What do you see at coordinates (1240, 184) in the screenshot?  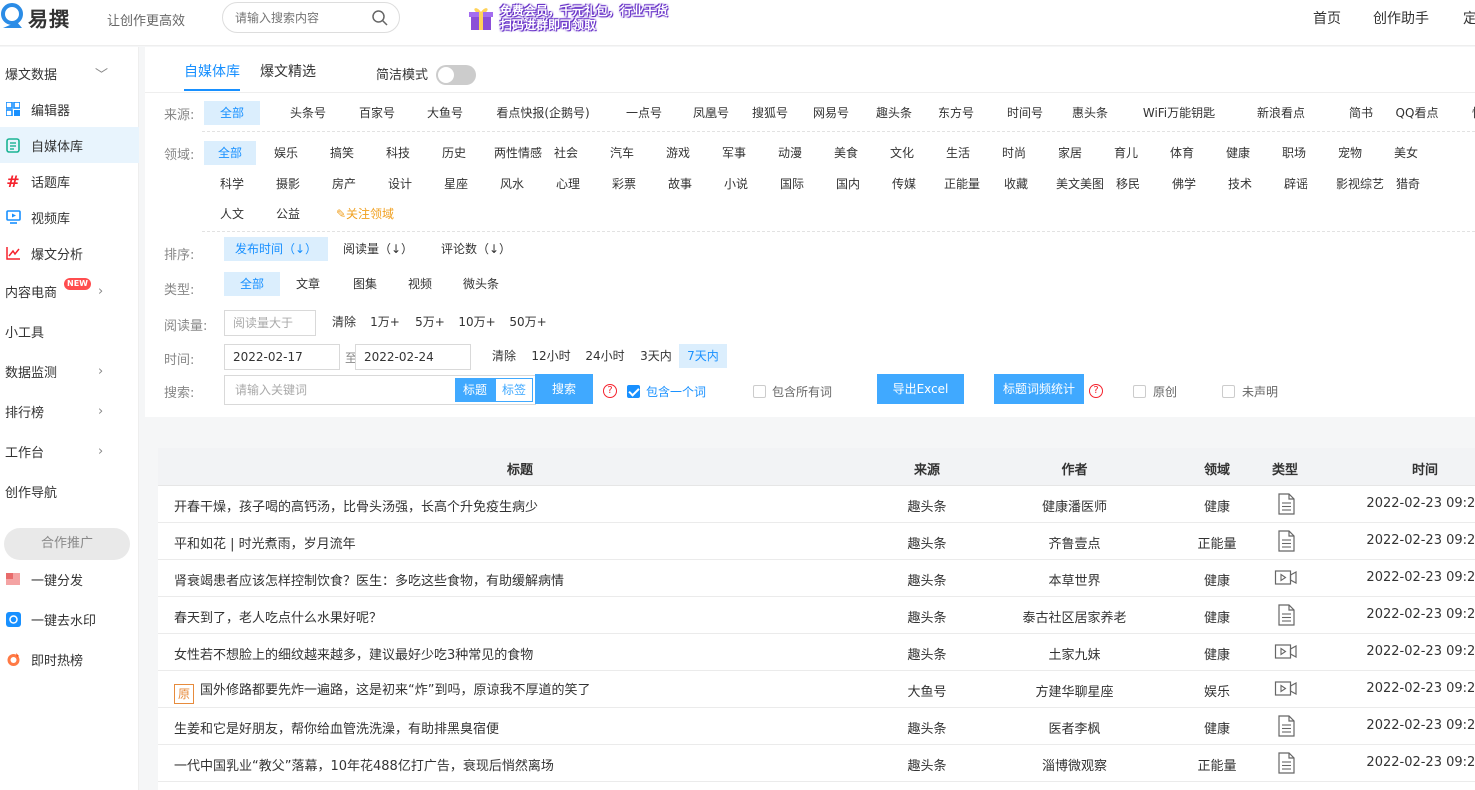 I see `domain-chip: 技术` at bounding box center [1240, 184].